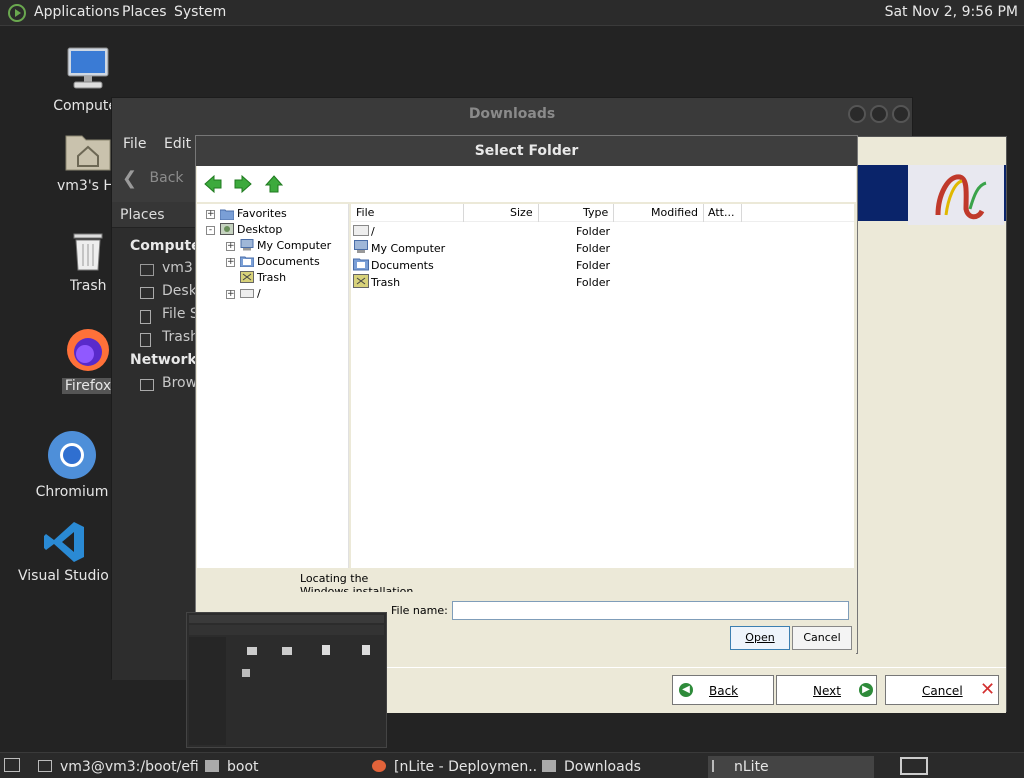 The width and height of the screenshot is (1024, 778). I want to click on window-thumbnail-preview, so click(286, 680).